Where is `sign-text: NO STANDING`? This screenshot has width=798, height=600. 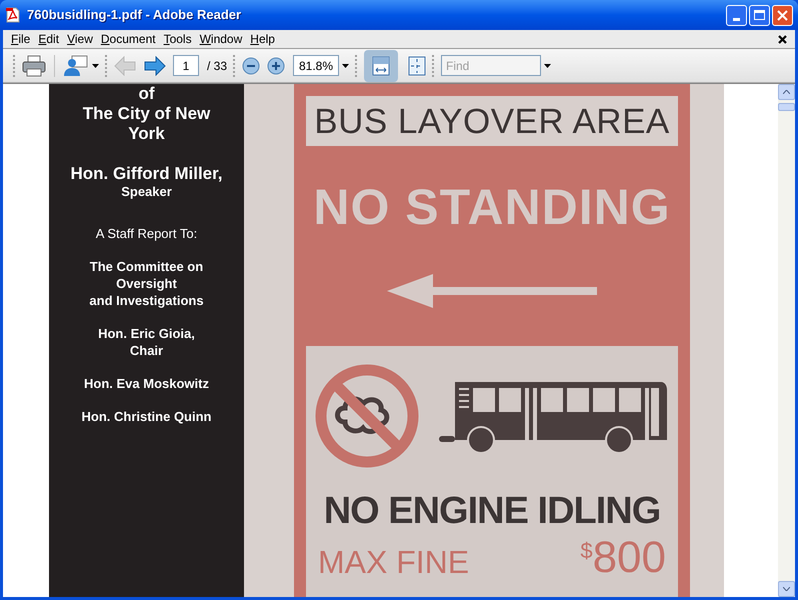 sign-text: NO STANDING is located at coordinates (492, 207).